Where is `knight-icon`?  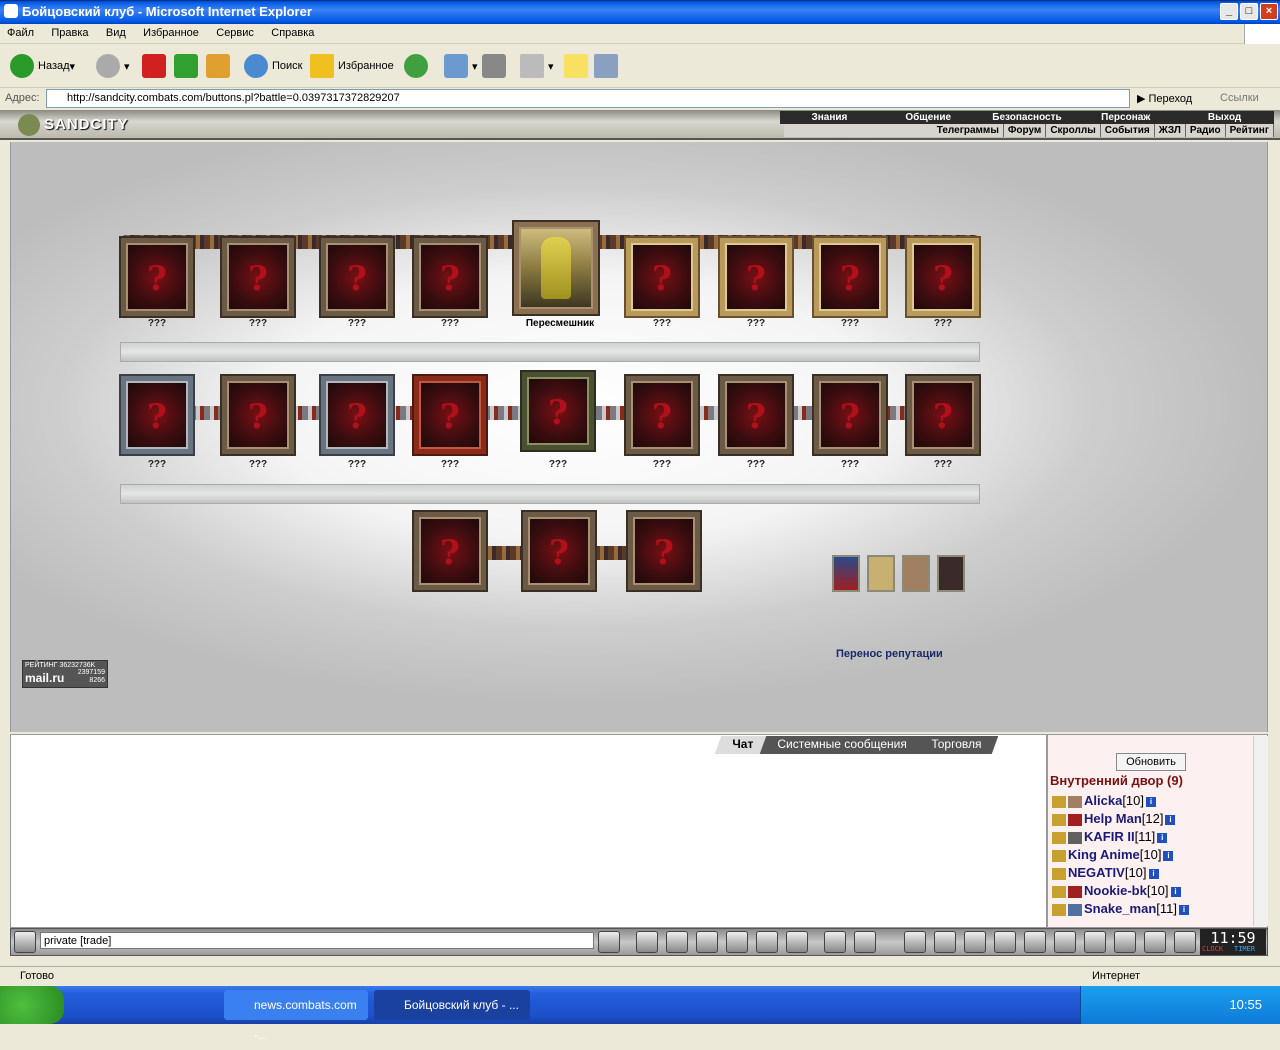 knight-icon is located at coordinates (1095, 942).